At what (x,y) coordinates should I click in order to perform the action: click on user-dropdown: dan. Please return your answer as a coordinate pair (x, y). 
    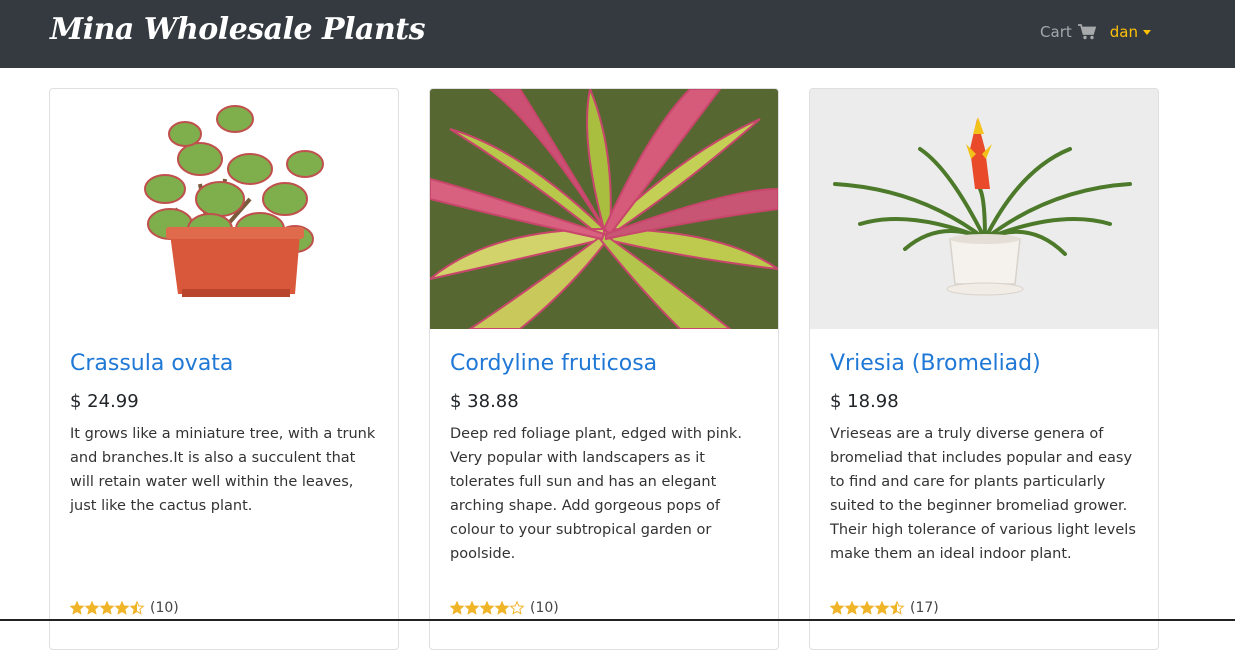
    Looking at the image, I should click on (1130, 32).